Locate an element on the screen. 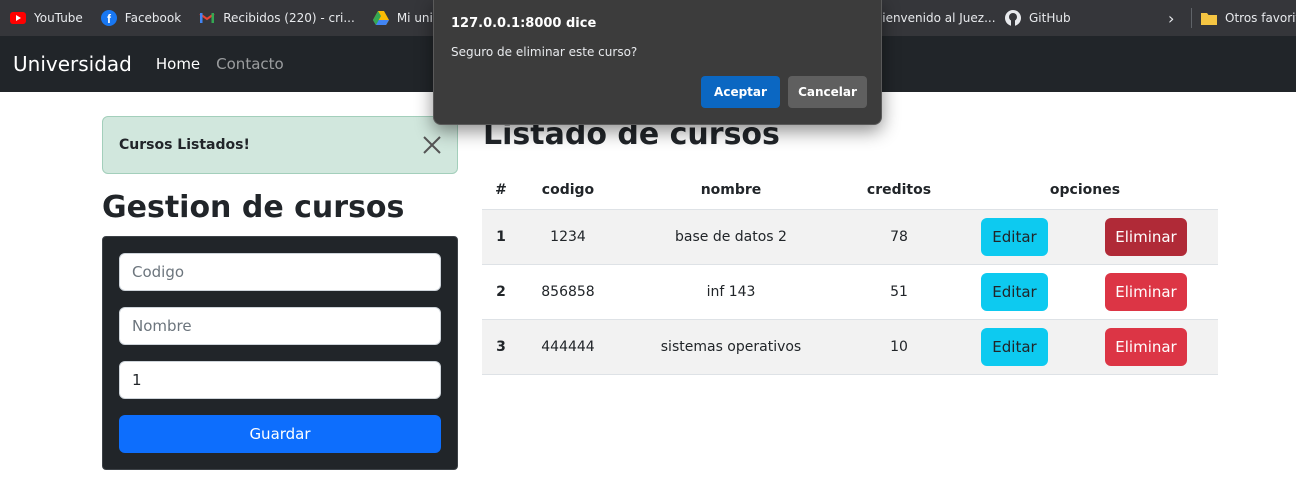 Image resolution: width=1296 pixels, height=483 pixels. row-nombre: base de datos 2 is located at coordinates (731, 237).